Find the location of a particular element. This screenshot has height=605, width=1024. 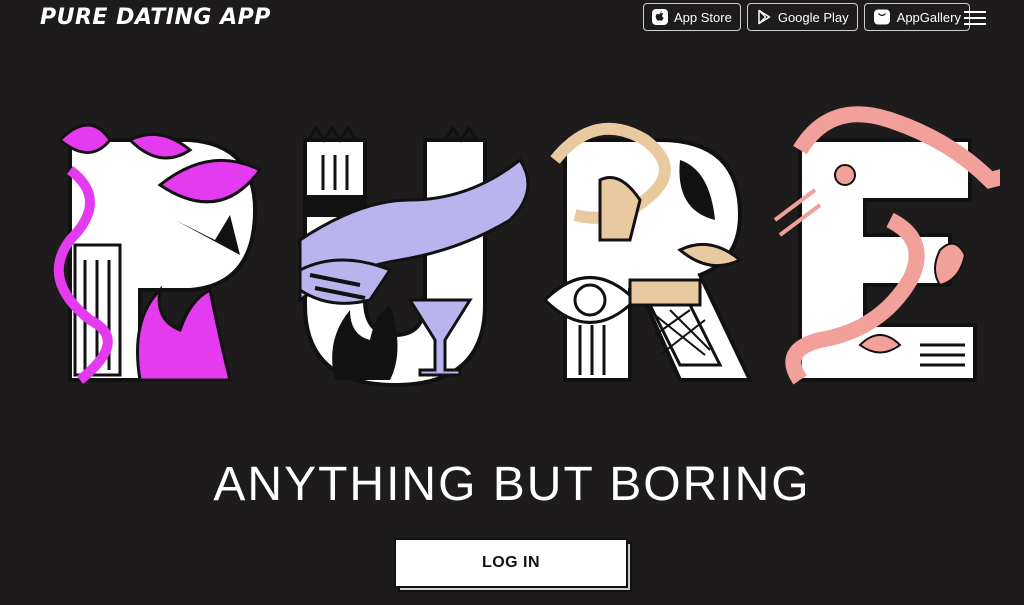

hamburger-menu-icon is located at coordinates (975, 18).